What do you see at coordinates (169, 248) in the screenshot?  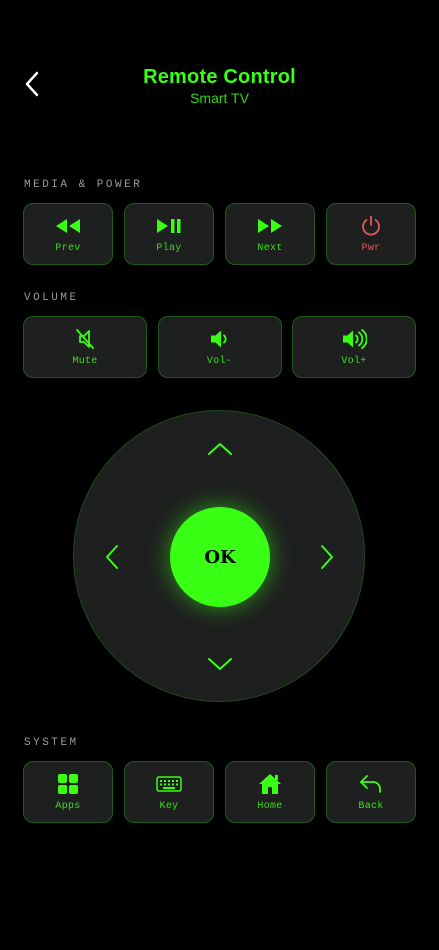 I see `play-label: Play` at bounding box center [169, 248].